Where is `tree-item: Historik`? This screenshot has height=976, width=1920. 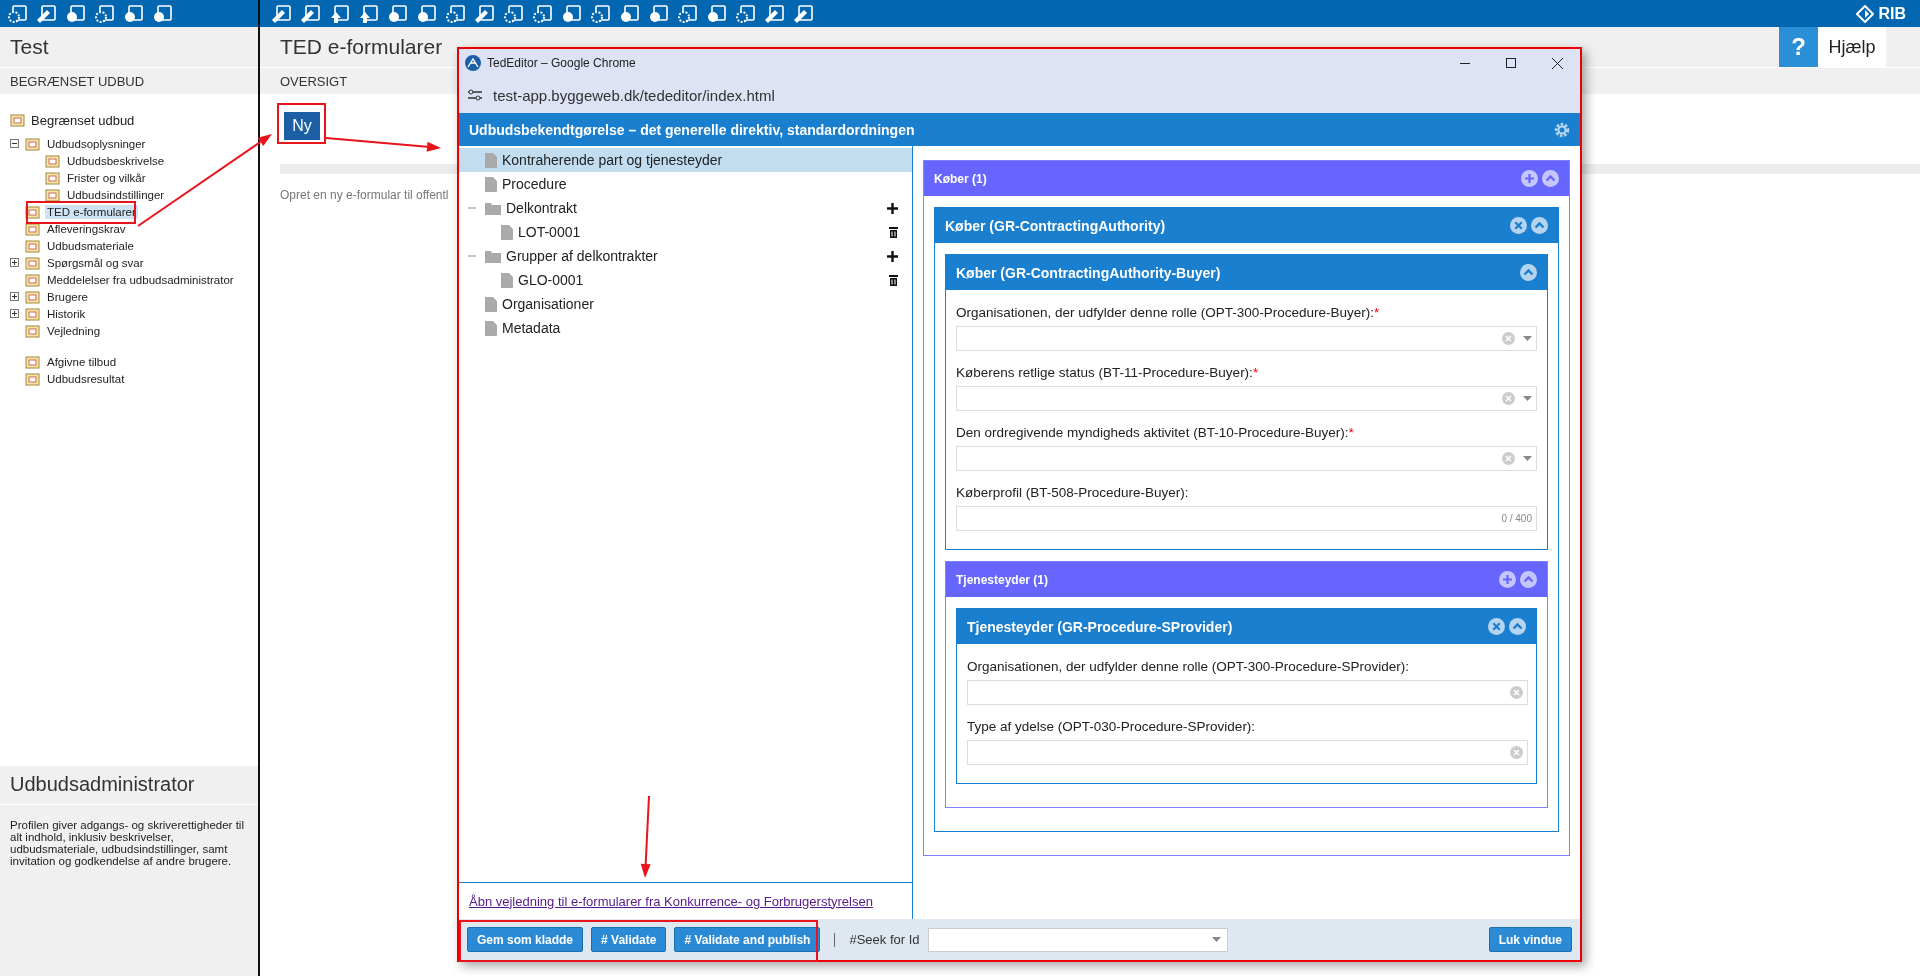
tree-item: Historik is located at coordinates (66, 313).